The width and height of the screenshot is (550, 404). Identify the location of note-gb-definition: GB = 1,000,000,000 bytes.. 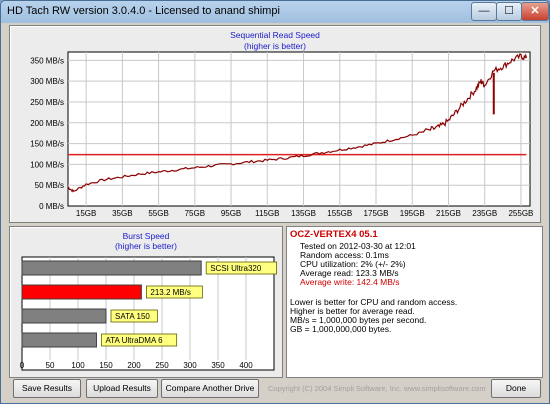
(341, 329).